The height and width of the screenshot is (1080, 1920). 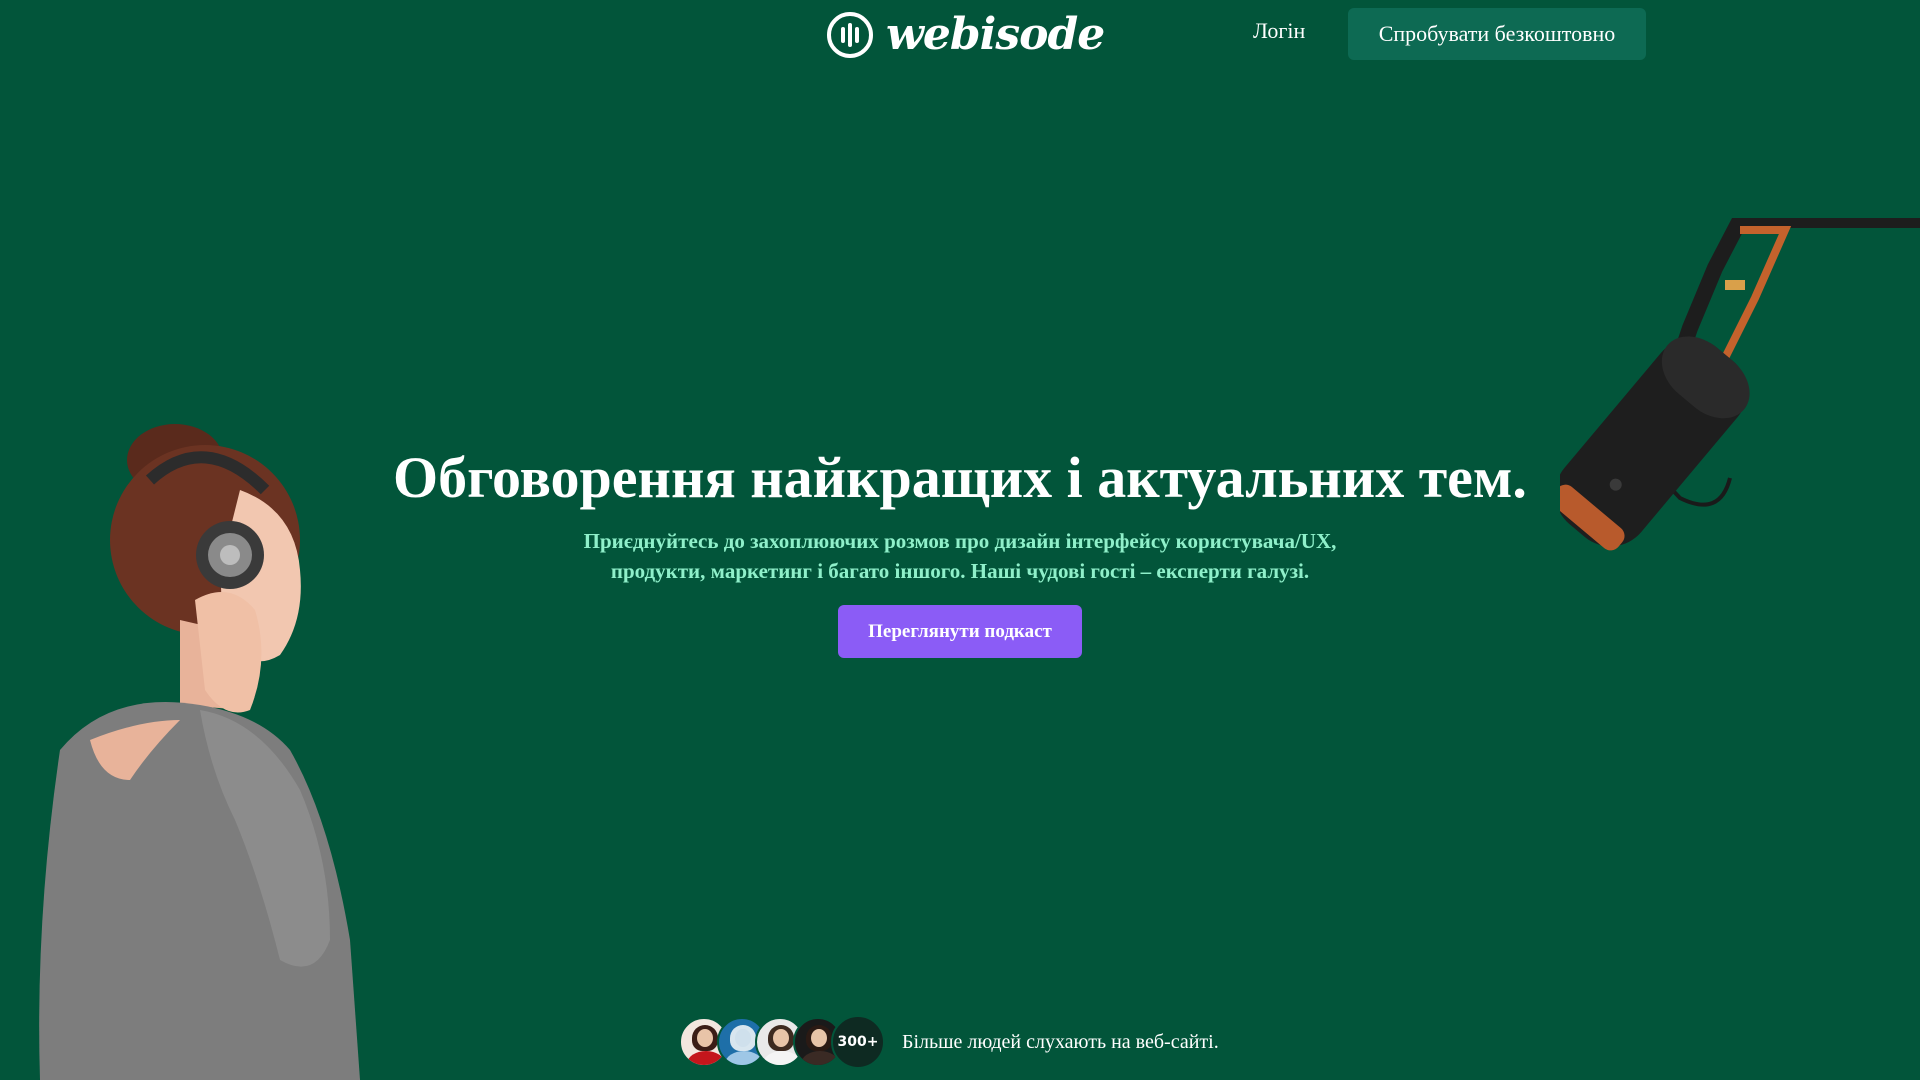 I want to click on hero-title: Обговорення найкращих і актуальних тем., so click(x=960, y=477).